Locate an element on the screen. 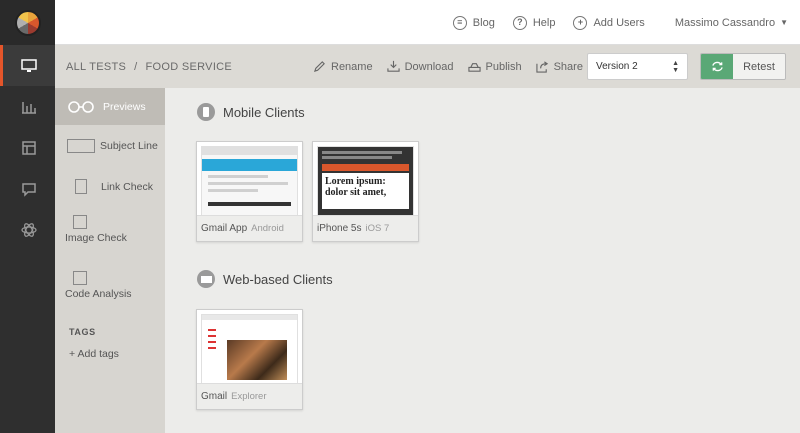  bar-chart-icon is located at coordinates (29, 107).